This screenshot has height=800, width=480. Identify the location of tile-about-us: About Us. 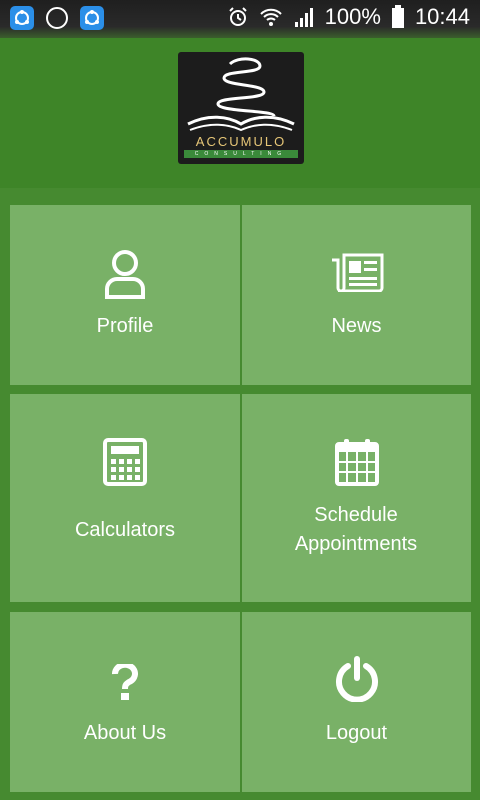
(125, 702).